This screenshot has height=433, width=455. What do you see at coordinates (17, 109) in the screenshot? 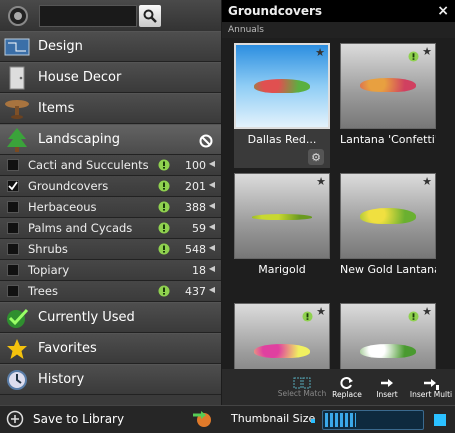
I see `table-icon` at bounding box center [17, 109].